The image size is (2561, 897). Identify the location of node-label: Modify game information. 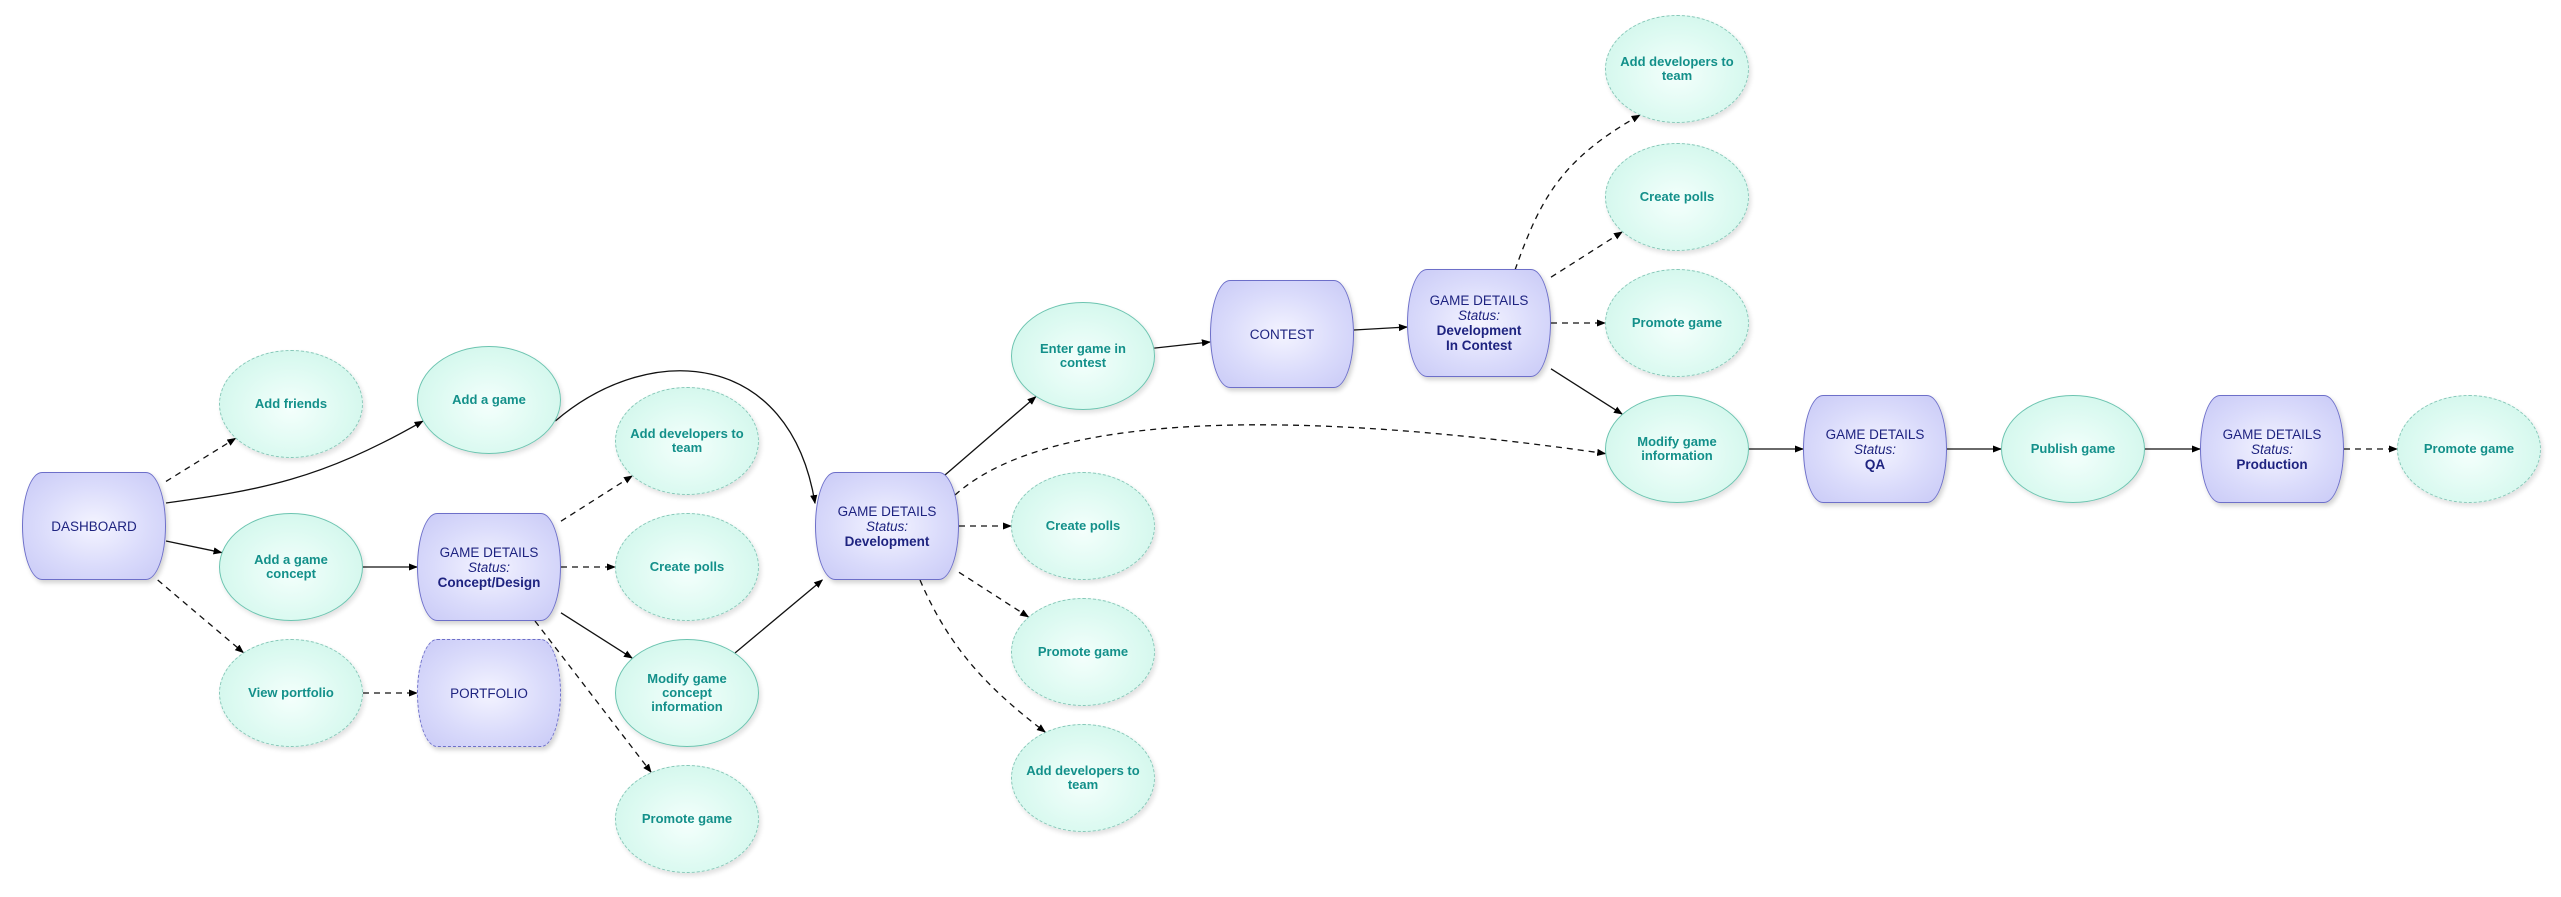
(1677, 448).